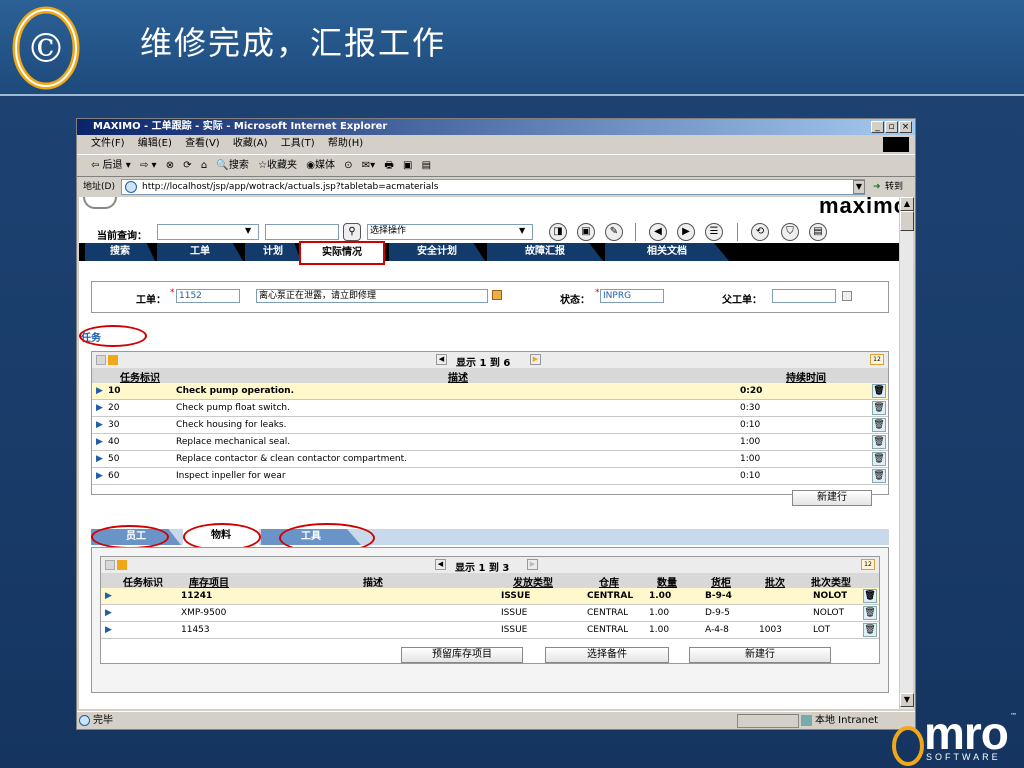 The height and width of the screenshot is (768, 1024). What do you see at coordinates (609, 581) in the screenshot?
I see `col-storeroom: 仓库` at bounding box center [609, 581].